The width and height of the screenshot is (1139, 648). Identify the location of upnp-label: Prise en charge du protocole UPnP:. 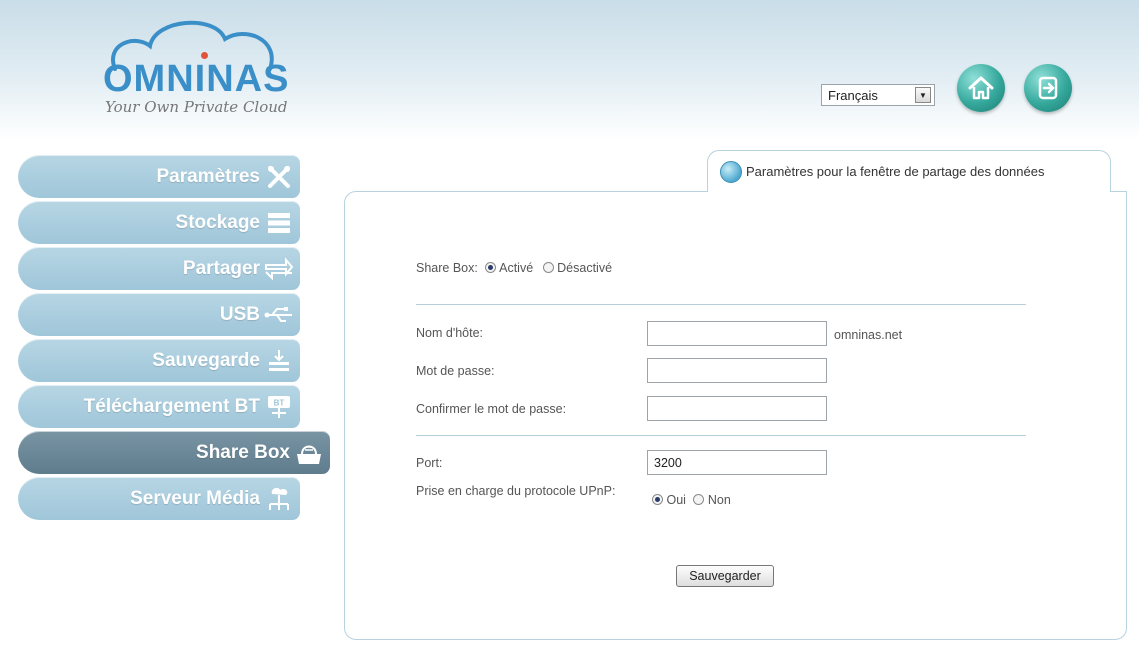
(516, 491).